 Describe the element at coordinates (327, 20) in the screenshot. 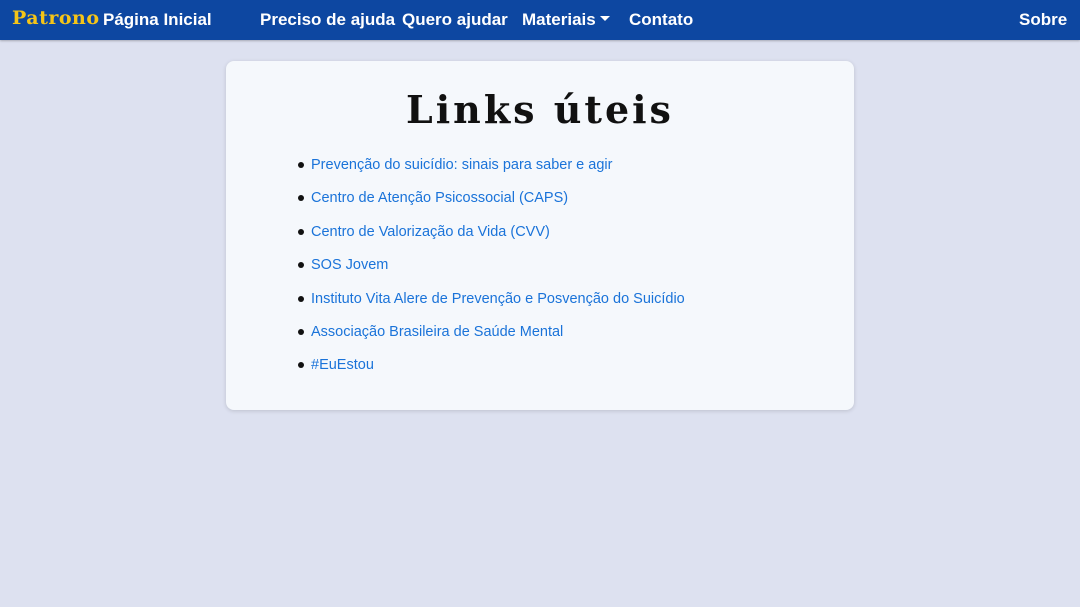

I see `nav-need-help: Preciso de ajuda` at that location.